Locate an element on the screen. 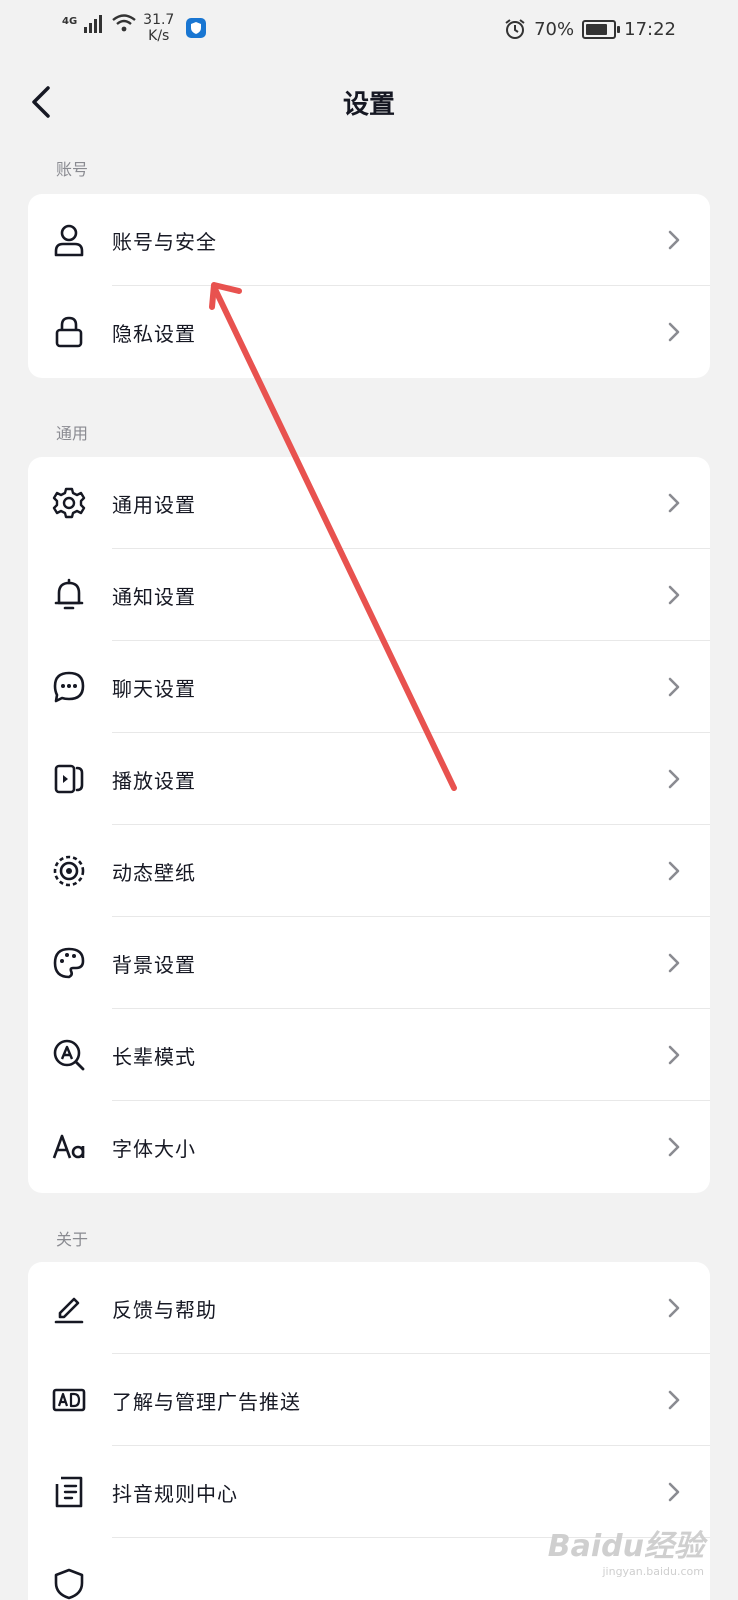 The height and width of the screenshot is (1600, 738). edit-pen-icon is located at coordinates (69, 1308).